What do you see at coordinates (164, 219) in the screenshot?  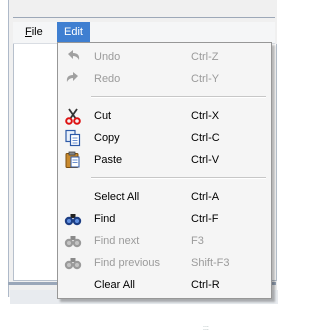 I see `menu-item-find: Find Ctrl-F` at bounding box center [164, 219].